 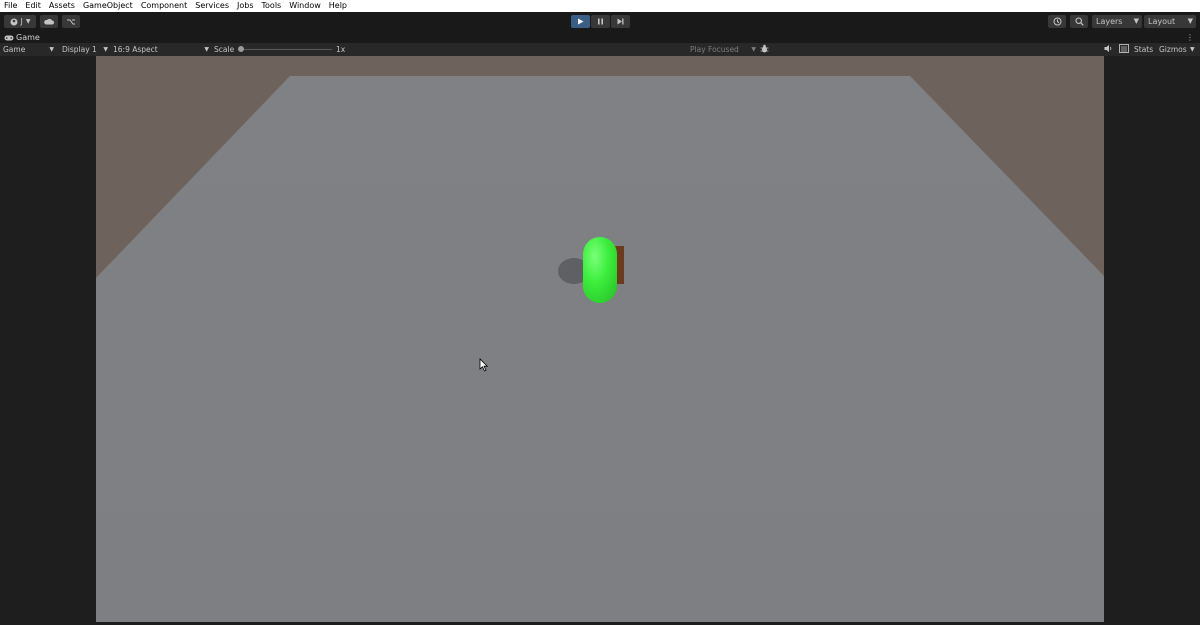 What do you see at coordinates (341, 49) in the screenshot?
I see `scale-value: 1x` at bounding box center [341, 49].